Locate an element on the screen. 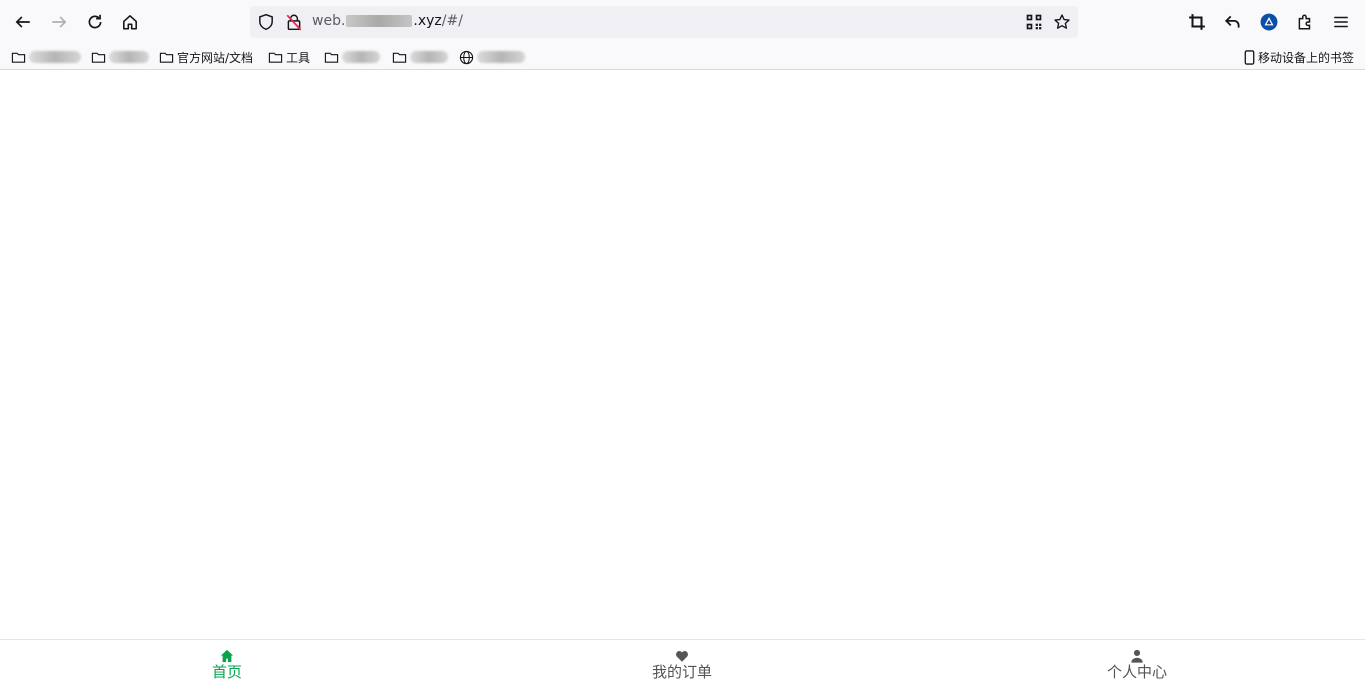 The height and width of the screenshot is (687, 1365). hamburger-menu-icon is located at coordinates (1341, 22).